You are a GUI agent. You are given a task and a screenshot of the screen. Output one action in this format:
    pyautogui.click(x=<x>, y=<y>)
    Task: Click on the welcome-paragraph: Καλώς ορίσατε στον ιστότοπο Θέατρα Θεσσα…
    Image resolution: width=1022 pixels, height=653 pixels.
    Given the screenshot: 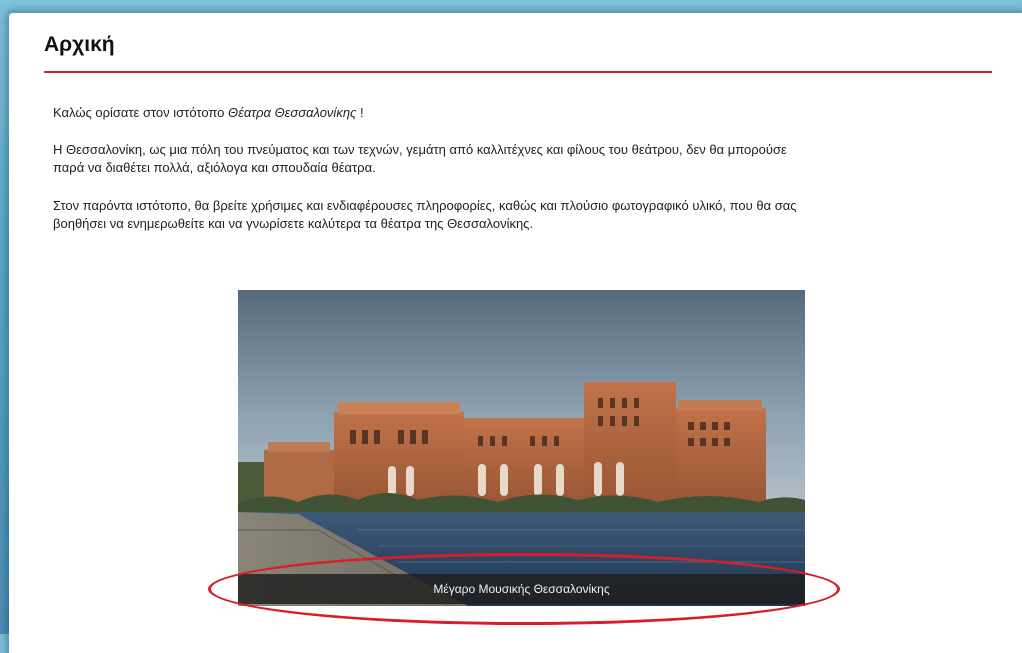 What is the action you would take?
    pyautogui.click(x=518, y=113)
    